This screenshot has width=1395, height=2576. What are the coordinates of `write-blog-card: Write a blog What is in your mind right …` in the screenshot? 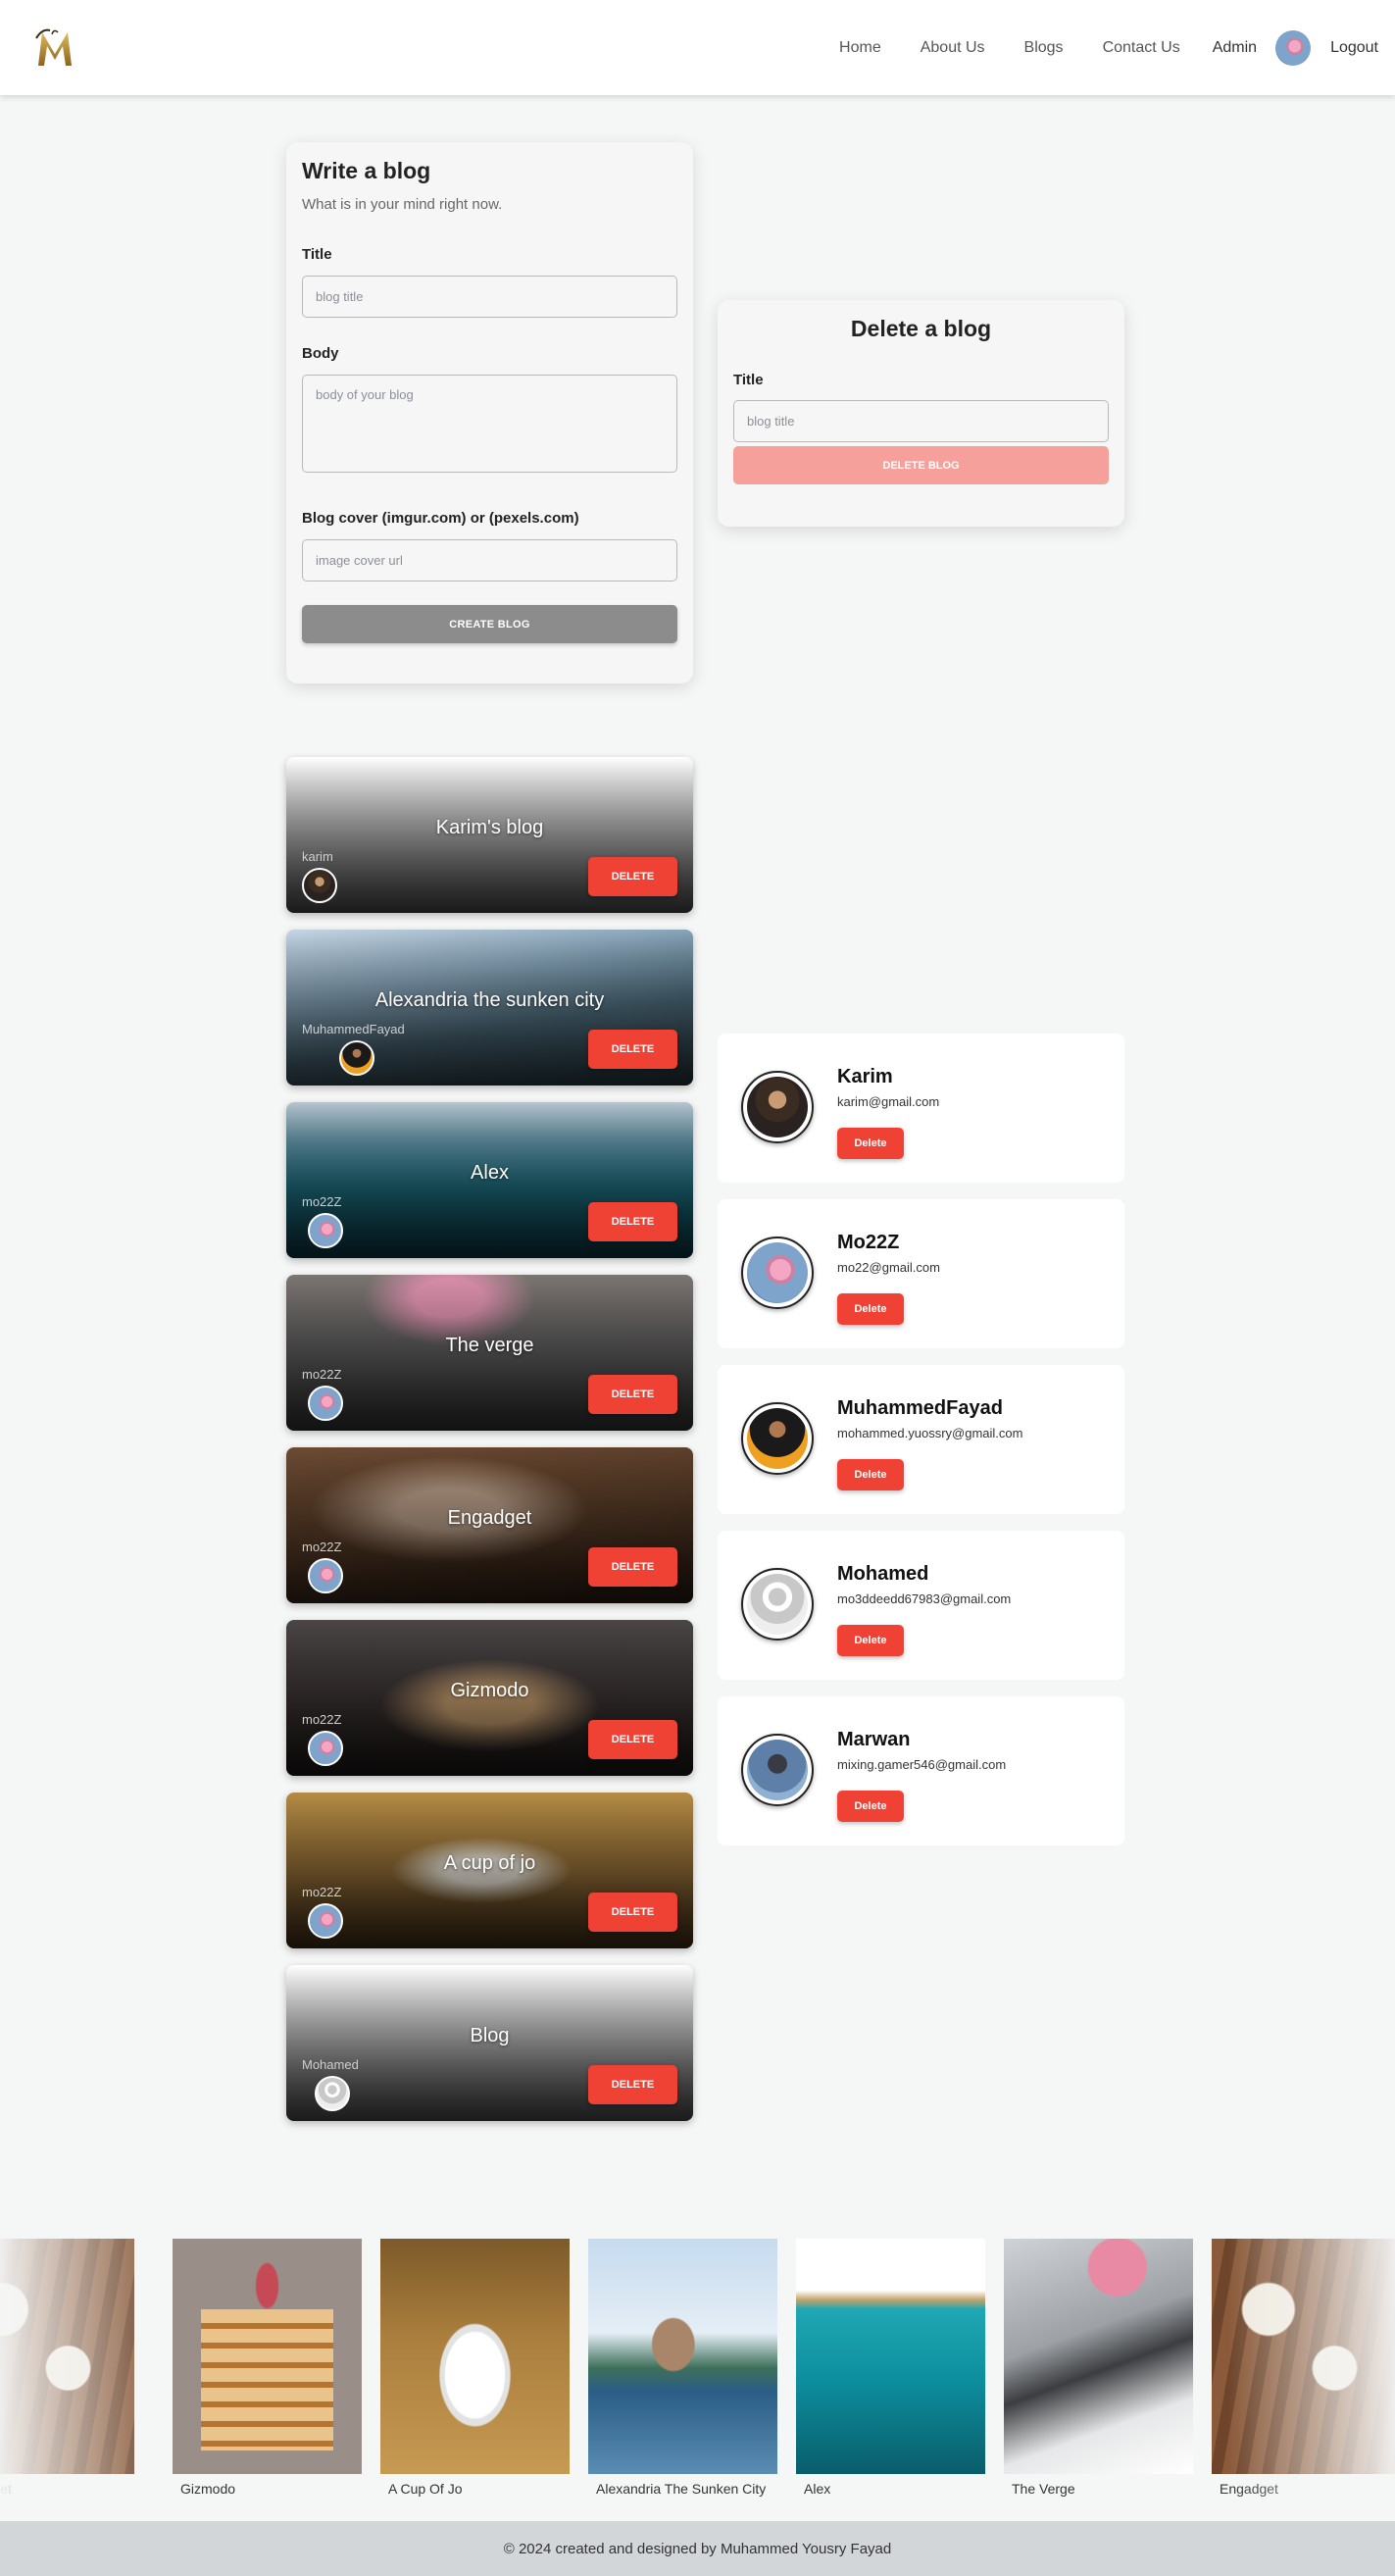 It's located at (490, 413).